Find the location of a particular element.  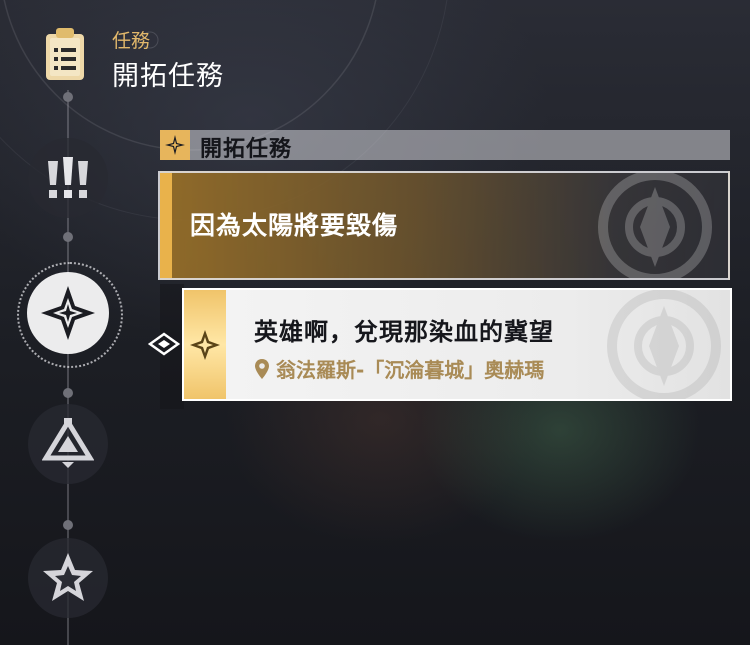

location-pin-icon is located at coordinates (262, 368).